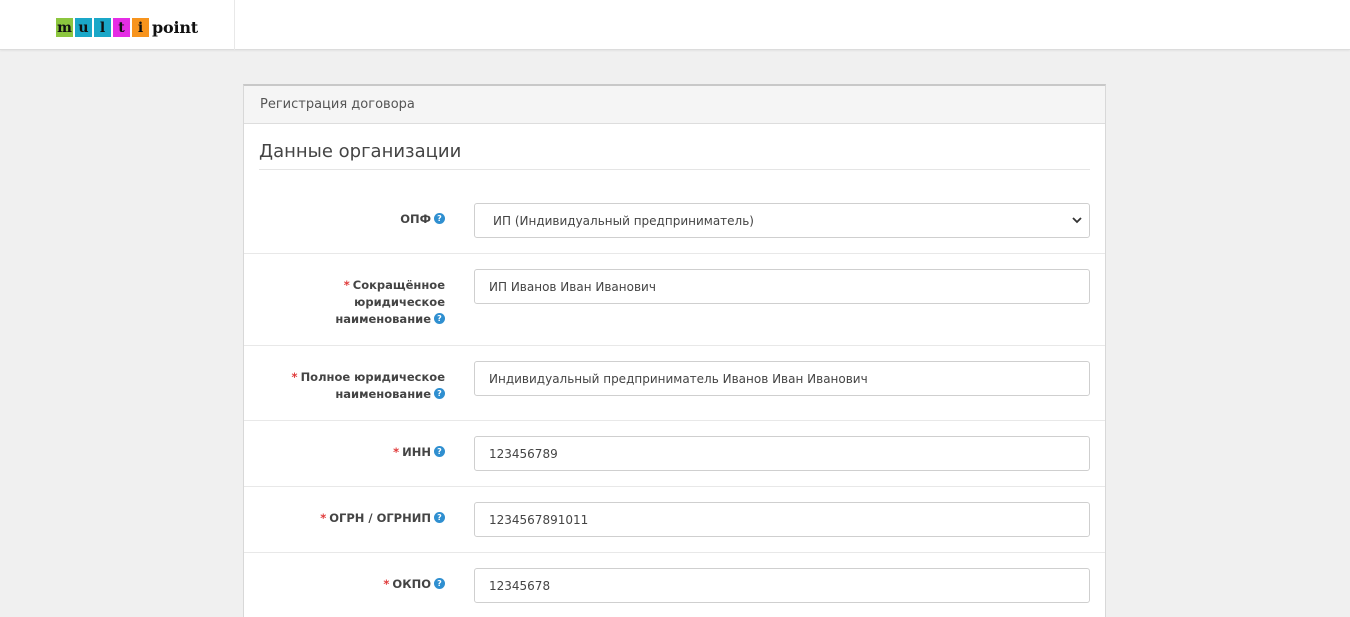 Image resolution: width=1350 pixels, height=617 pixels. What do you see at coordinates (623, 220) in the screenshot?
I see `opf-select-value: ИП (Индивидуальный предприниматель)` at bounding box center [623, 220].